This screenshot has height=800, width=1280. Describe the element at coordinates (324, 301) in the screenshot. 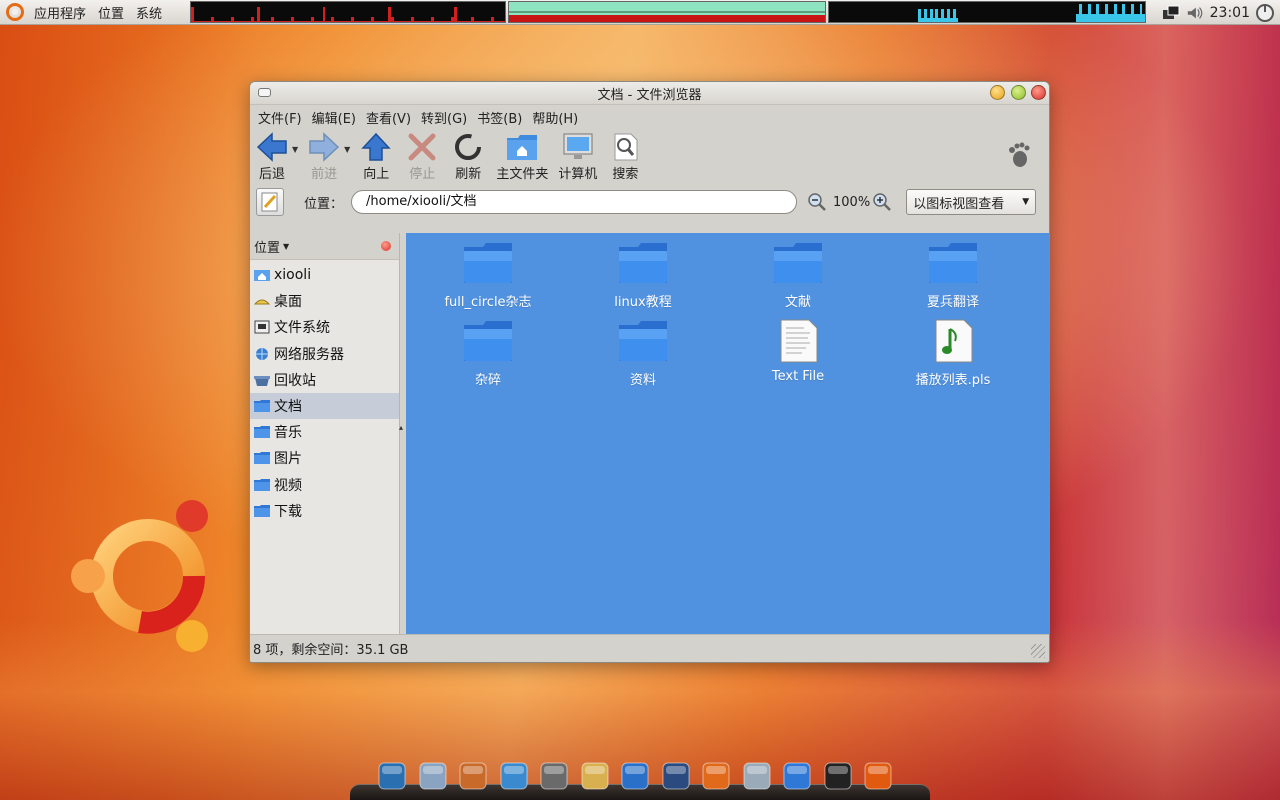

I see `sidebar-item: 桌面` at that location.